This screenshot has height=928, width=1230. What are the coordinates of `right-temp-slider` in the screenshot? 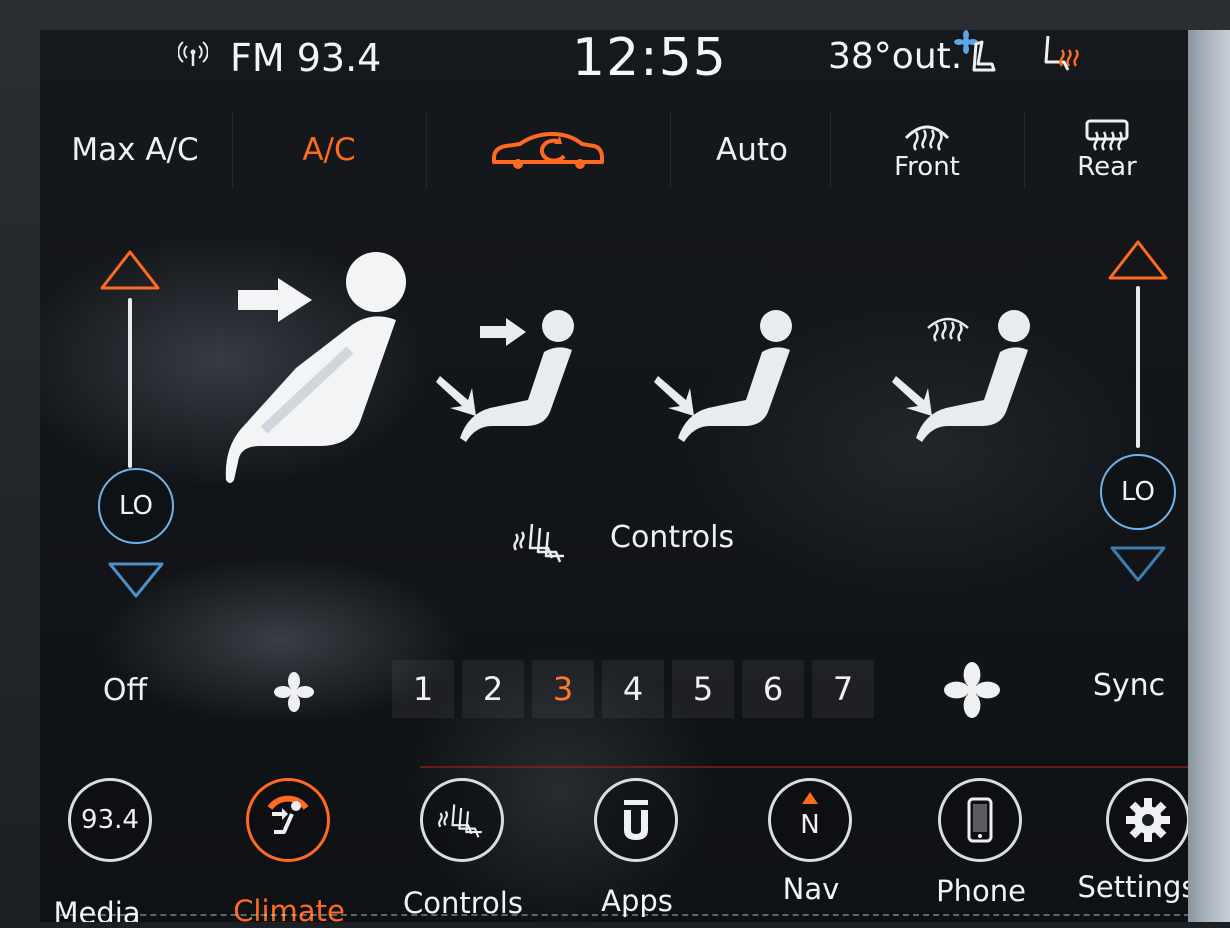 It's located at (1138, 367).